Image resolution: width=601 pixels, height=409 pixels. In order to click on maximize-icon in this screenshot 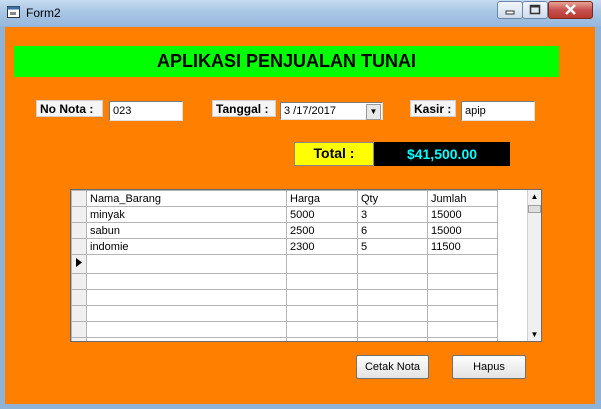, I will do `click(535, 9)`.